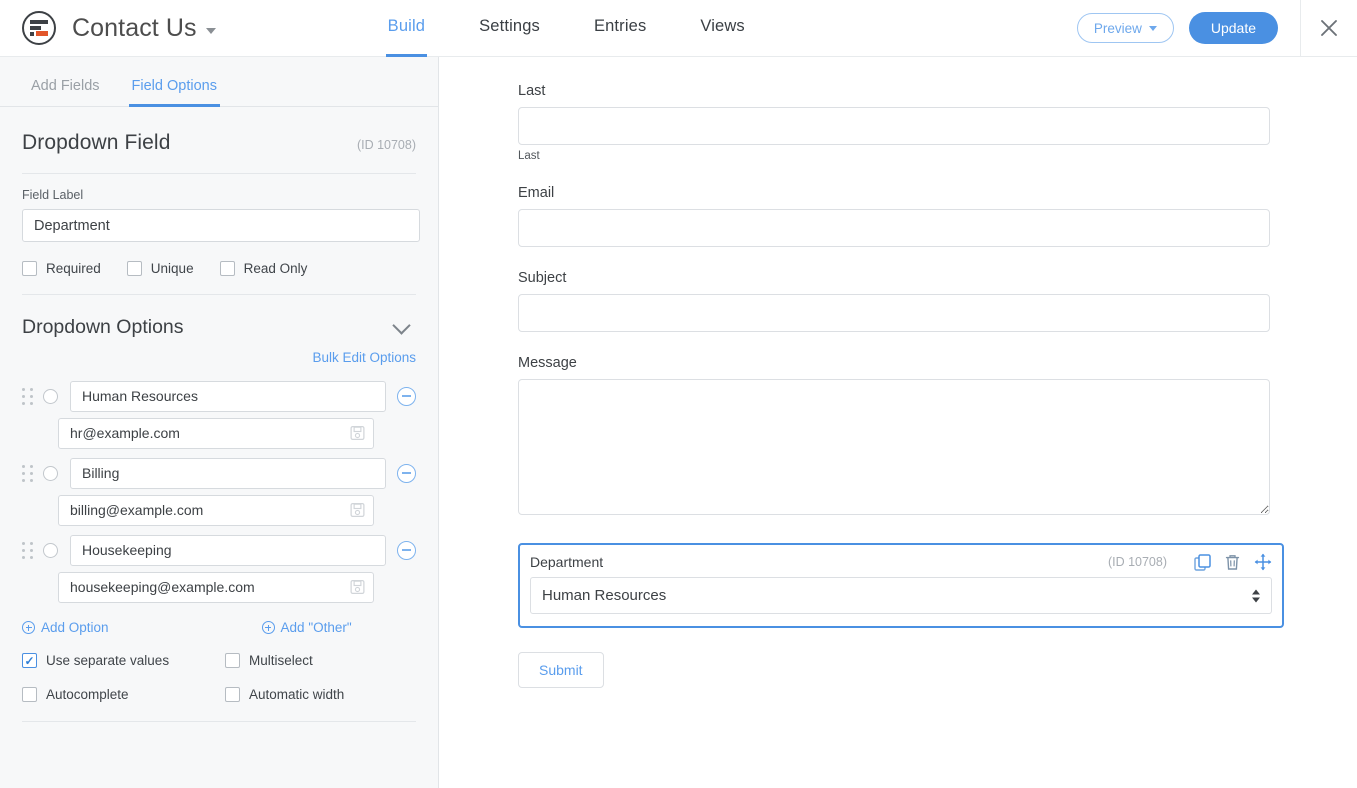 This screenshot has height=788, width=1357. I want to click on submit-button: Submit, so click(561, 670).